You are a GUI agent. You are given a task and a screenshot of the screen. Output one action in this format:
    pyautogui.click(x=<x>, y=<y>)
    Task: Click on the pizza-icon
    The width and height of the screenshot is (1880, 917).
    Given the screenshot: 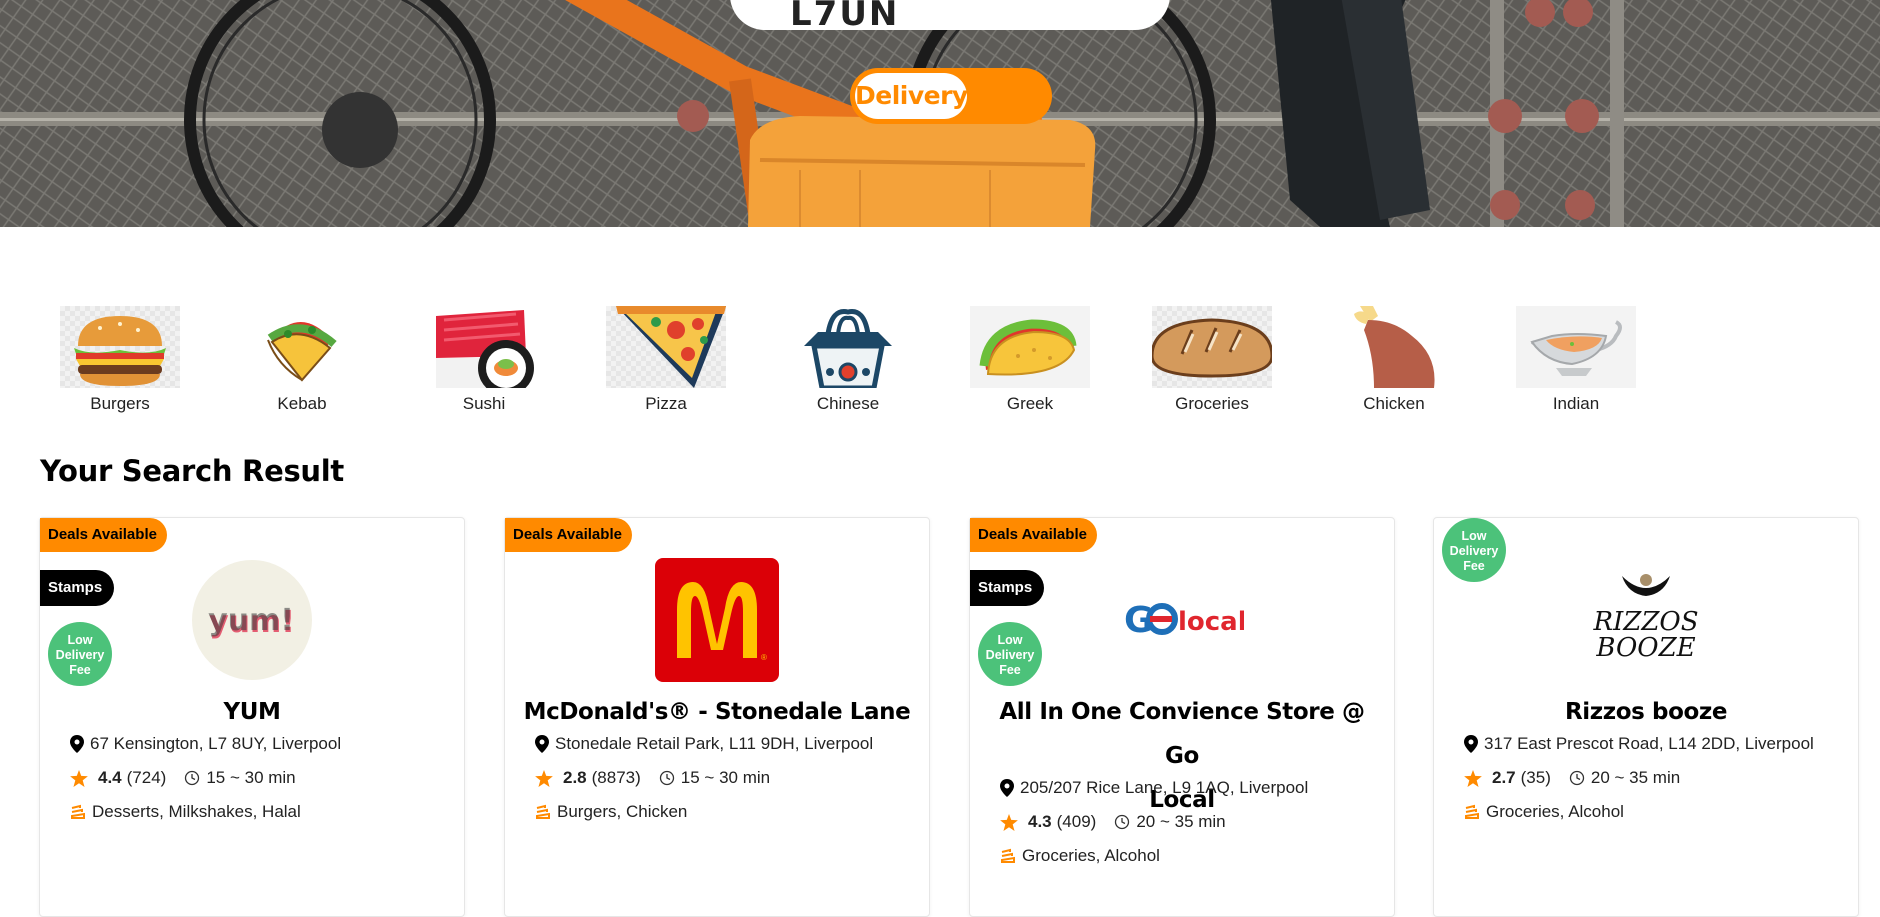 What is the action you would take?
    pyautogui.click(x=671, y=347)
    